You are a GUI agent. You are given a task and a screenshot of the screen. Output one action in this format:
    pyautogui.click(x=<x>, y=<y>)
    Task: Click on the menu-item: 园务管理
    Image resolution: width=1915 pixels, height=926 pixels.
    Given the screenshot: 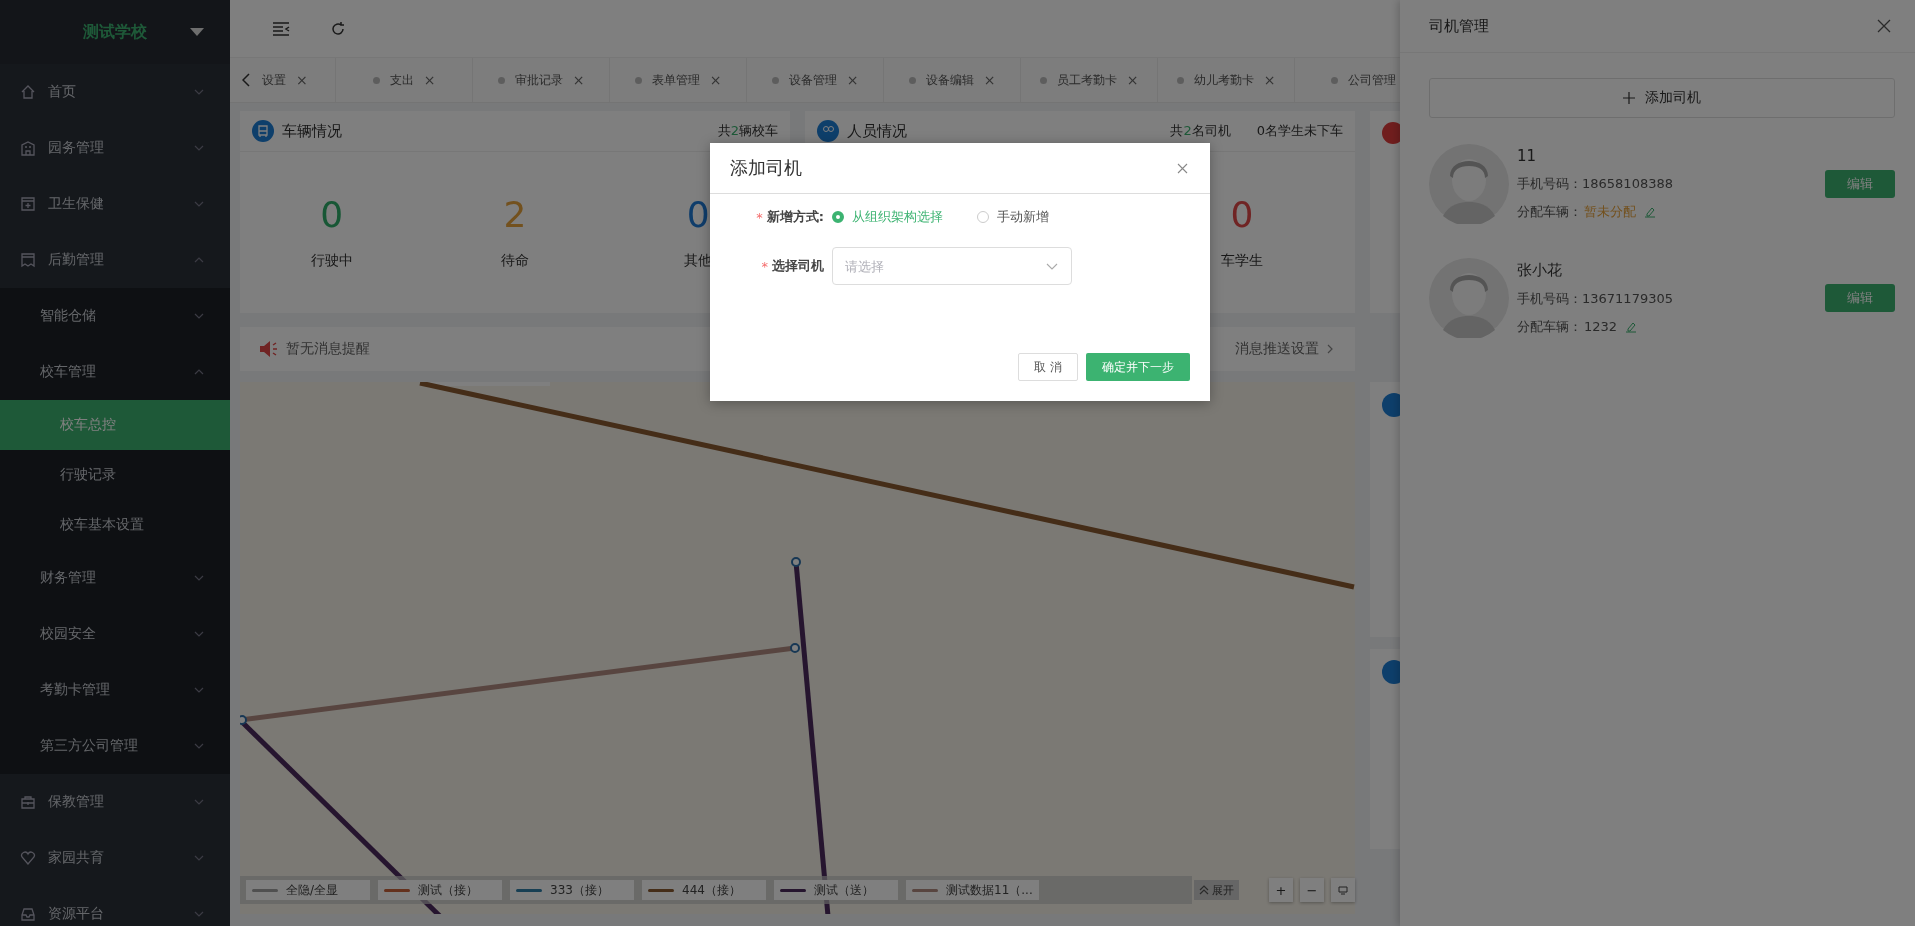 What is the action you would take?
    pyautogui.click(x=115, y=148)
    